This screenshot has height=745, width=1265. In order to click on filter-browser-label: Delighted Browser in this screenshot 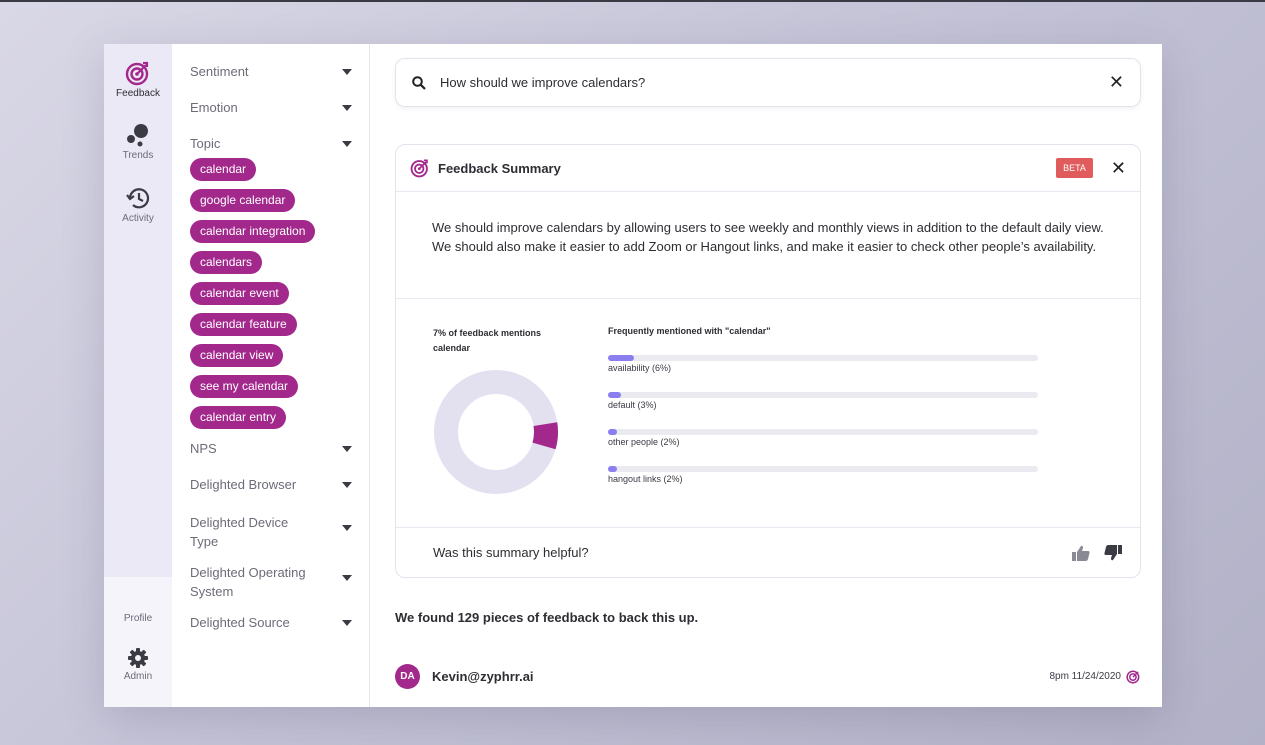, I will do `click(243, 484)`.